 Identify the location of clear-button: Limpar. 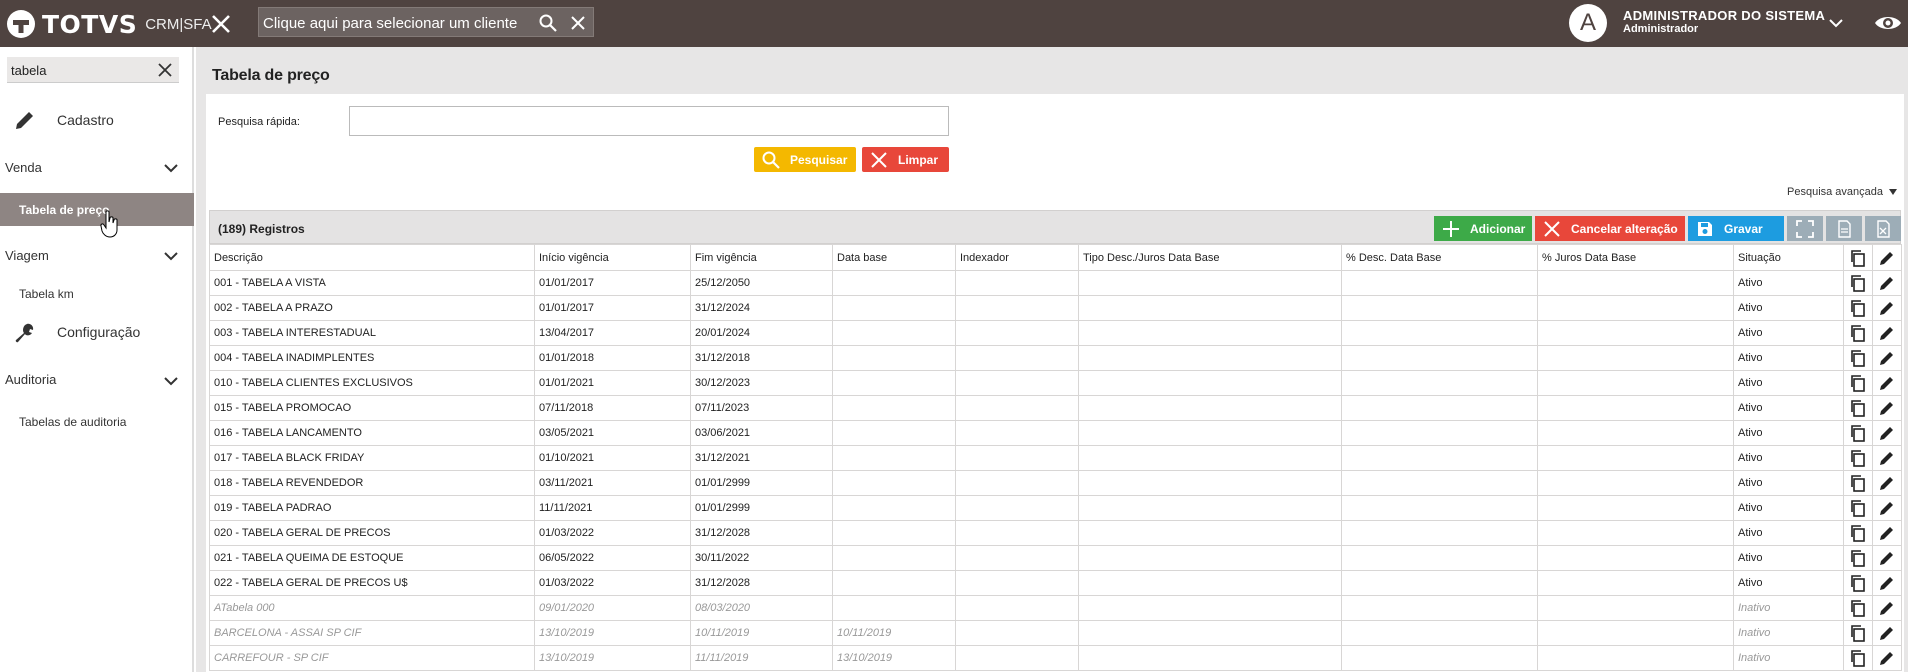
(905, 159).